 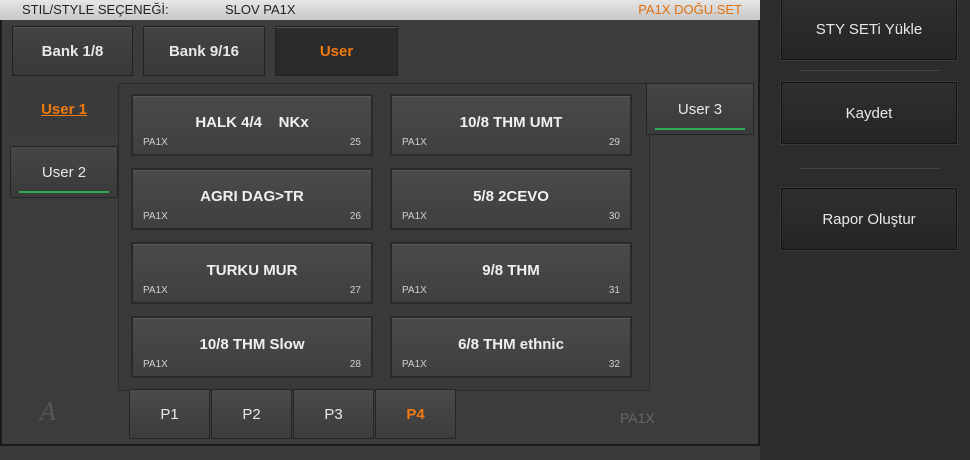 What do you see at coordinates (72, 51) in the screenshot?
I see `bank-1-8-button: Bank 1/8` at bounding box center [72, 51].